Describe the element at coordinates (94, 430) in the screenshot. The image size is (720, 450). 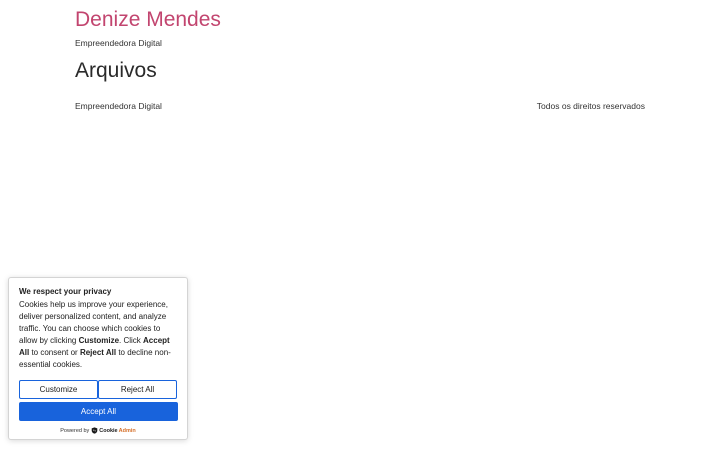
I see `cookie-shield-icon` at that location.